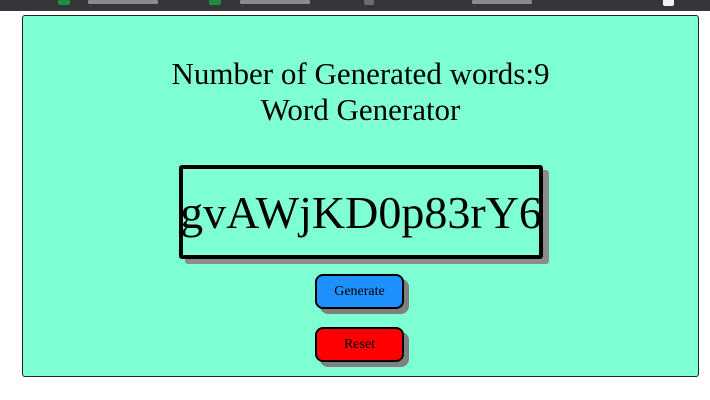 Image resolution: width=710 pixels, height=400 pixels. What do you see at coordinates (369, 2) in the screenshot?
I see `tab-favicon-icon` at bounding box center [369, 2].